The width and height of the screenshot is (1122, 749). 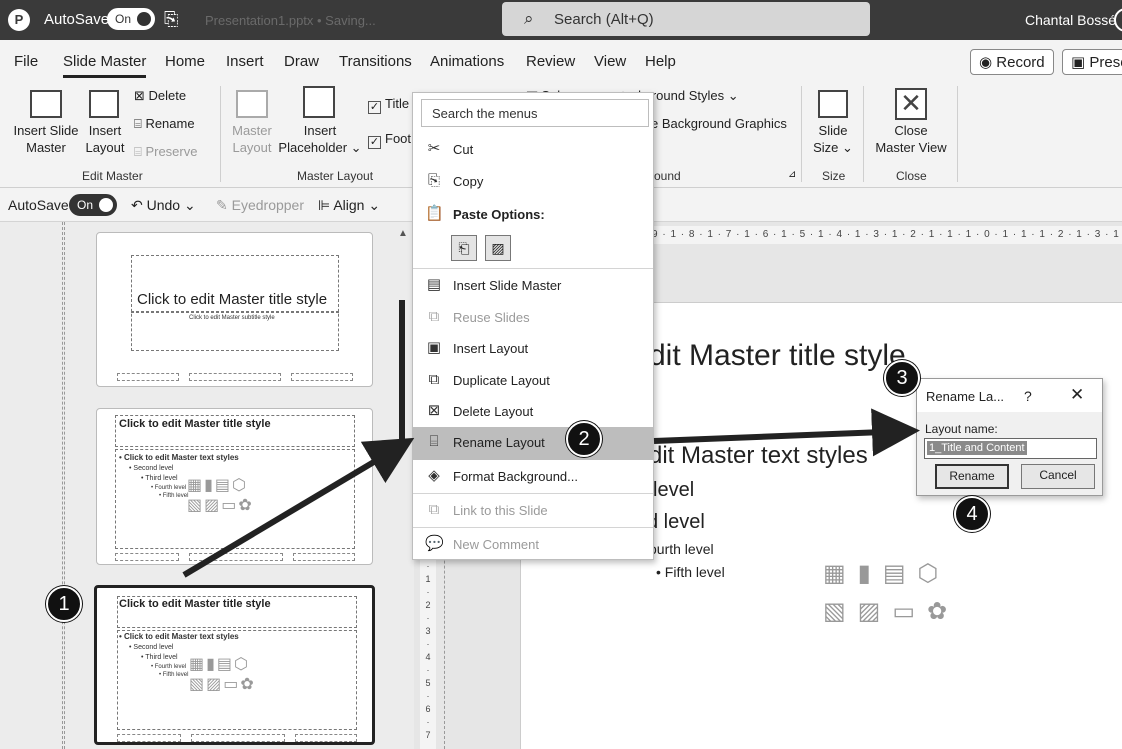 What do you see at coordinates (349, 205) in the screenshot?
I see `align-button: ⊫ Align ⌄` at bounding box center [349, 205].